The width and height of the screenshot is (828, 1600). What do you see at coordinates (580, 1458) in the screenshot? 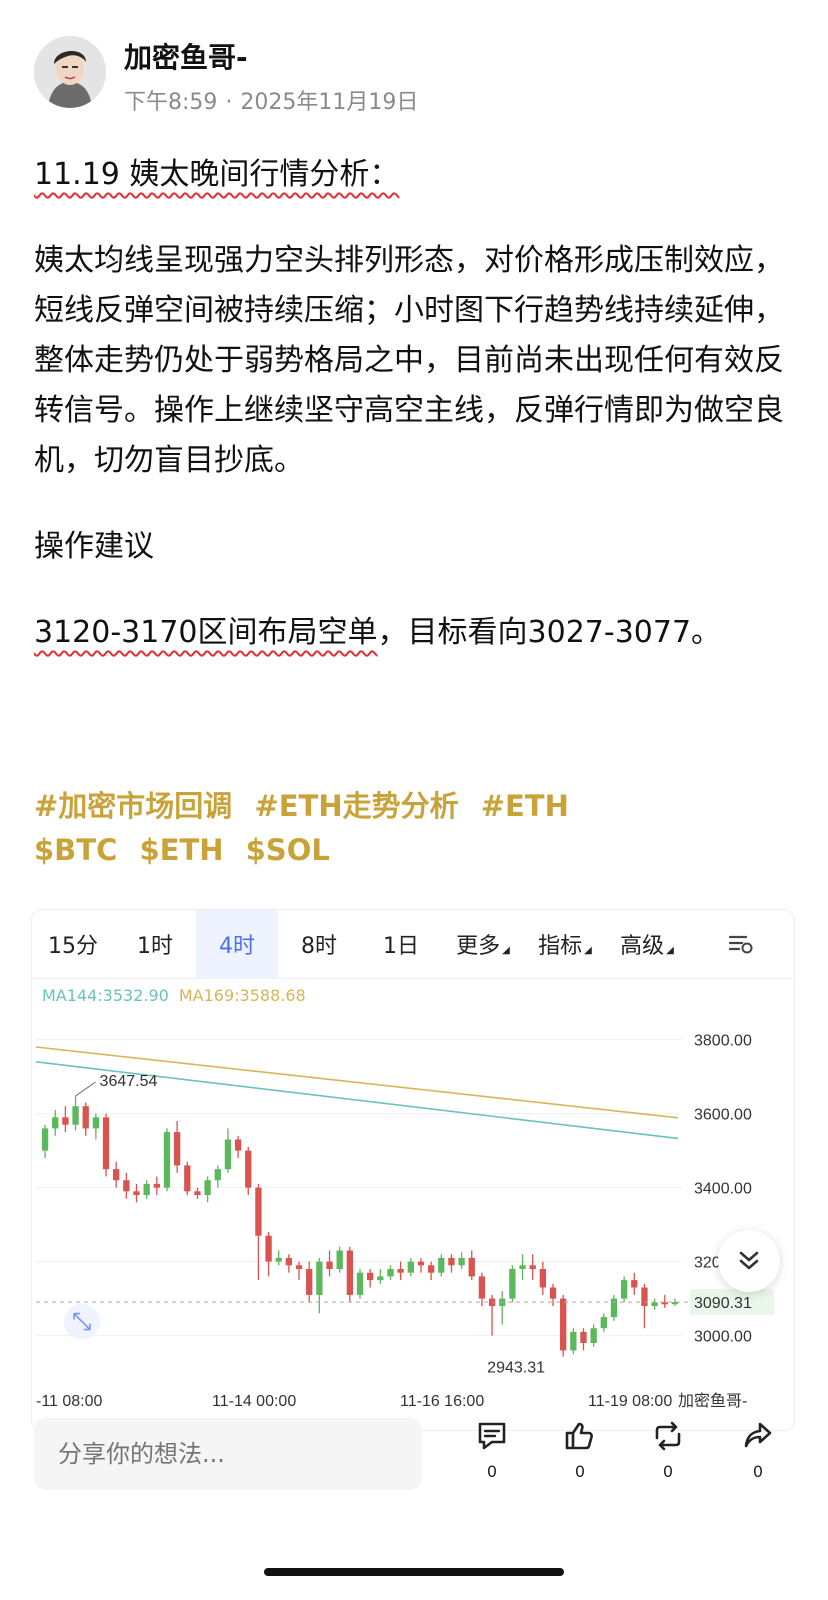
I see `like-button: 0` at bounding box center [580, 1458].